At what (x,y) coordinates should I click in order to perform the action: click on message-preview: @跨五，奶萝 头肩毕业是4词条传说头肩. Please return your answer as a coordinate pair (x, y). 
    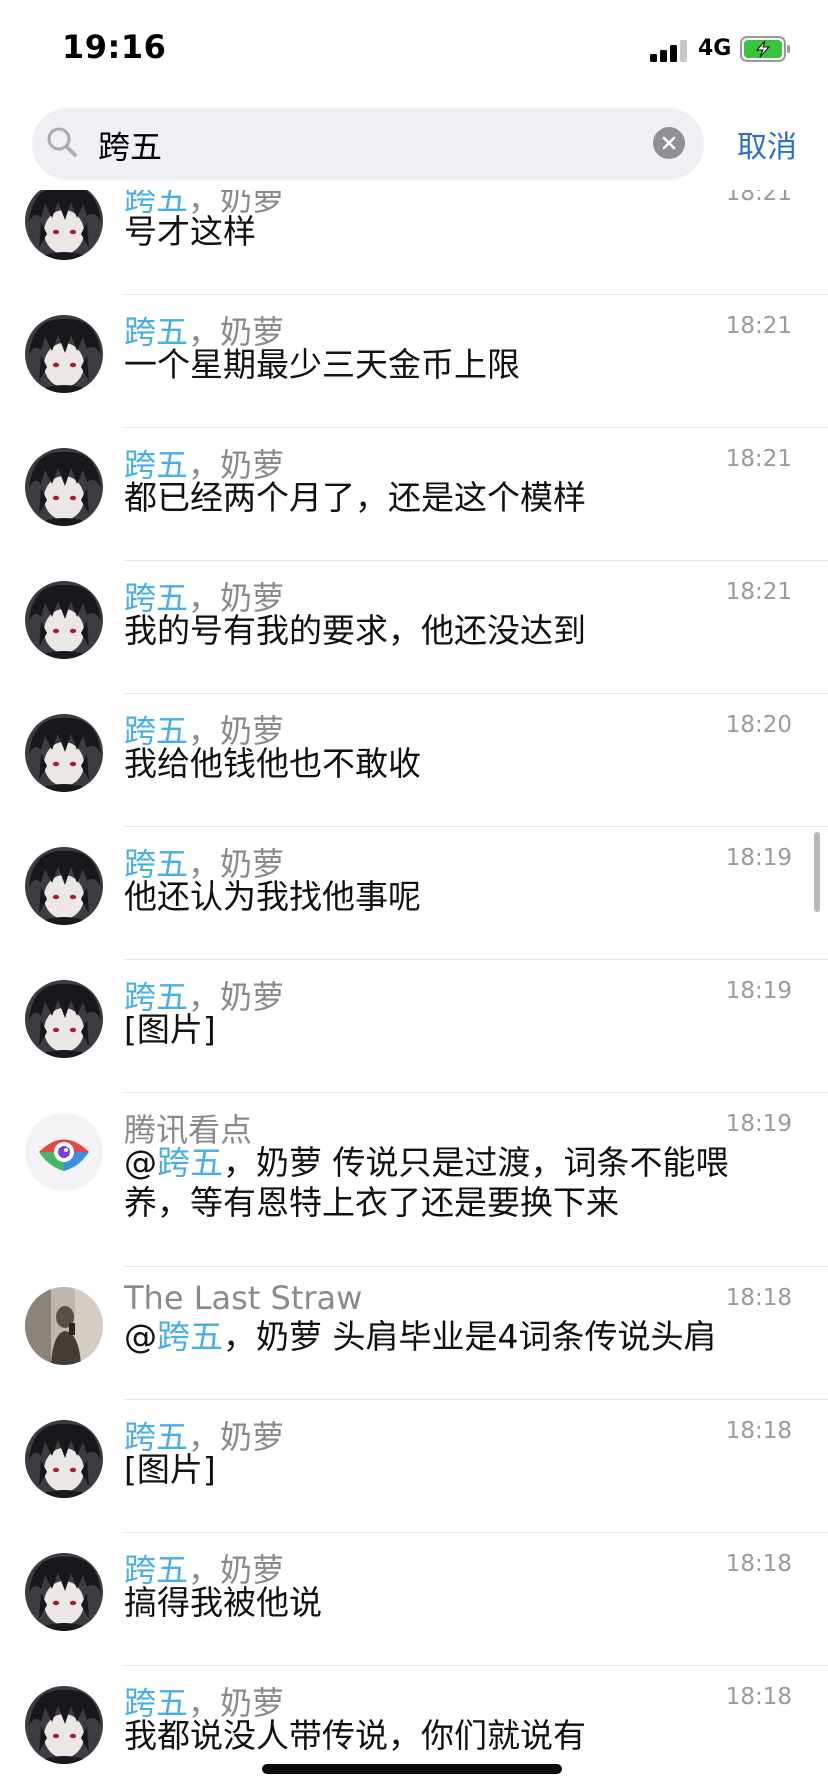
    Looking at the image, I should click on (451, 1337).